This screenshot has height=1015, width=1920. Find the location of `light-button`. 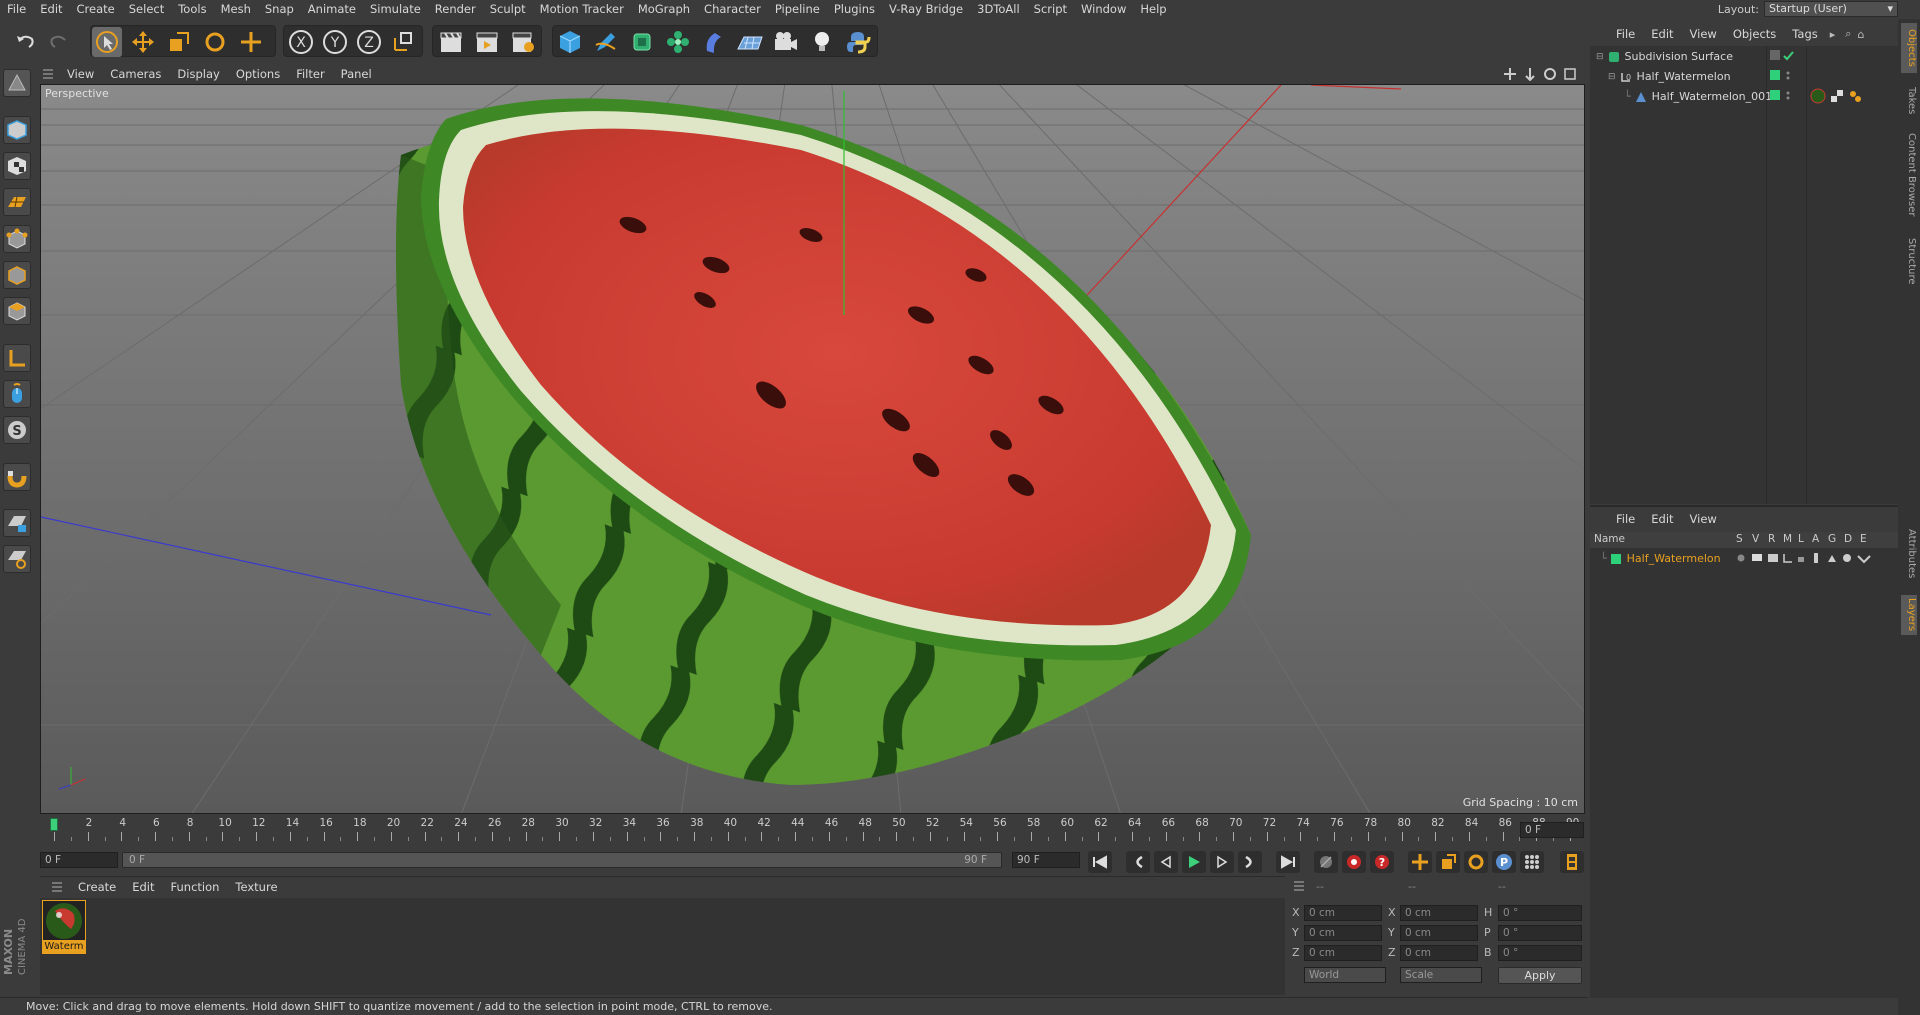

light-button is located at coordinates (822, 42).